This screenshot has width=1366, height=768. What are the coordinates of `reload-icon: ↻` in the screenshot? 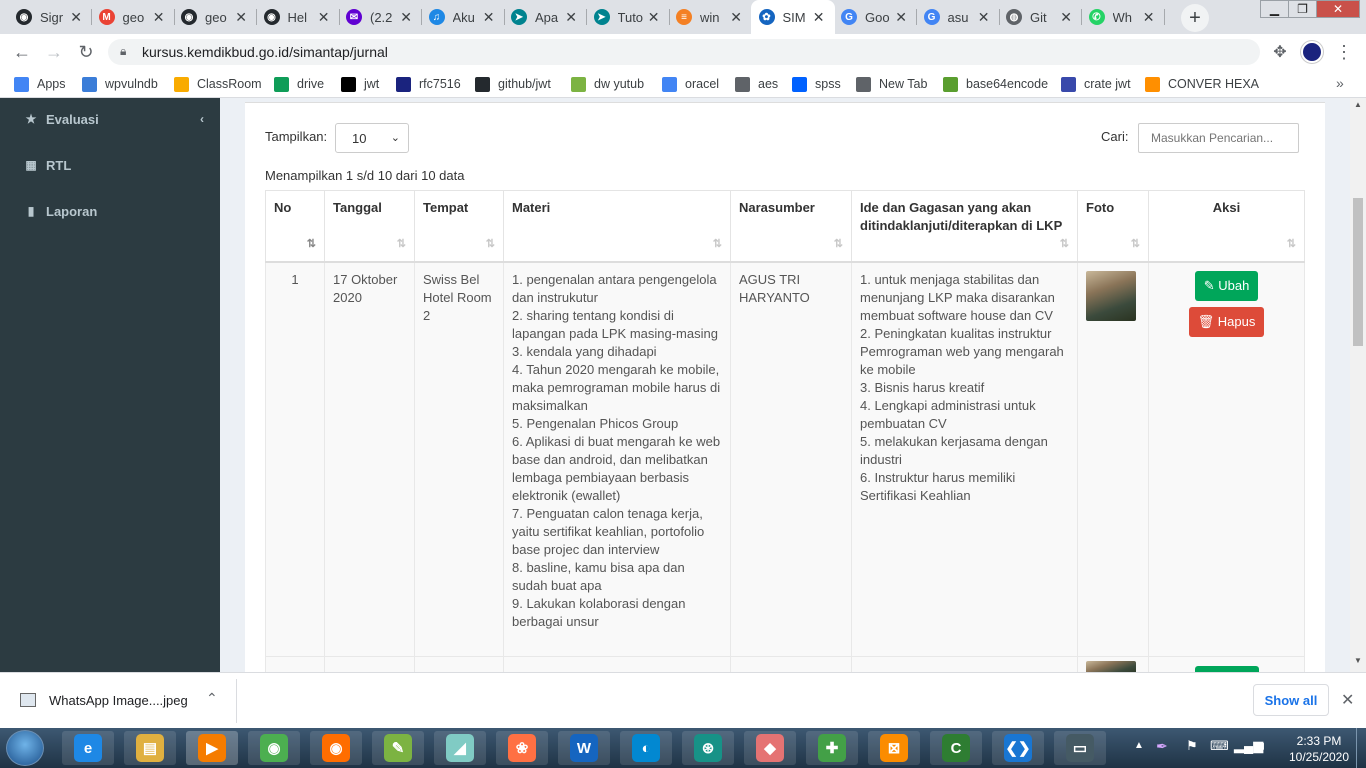 It's located at (86, 52).